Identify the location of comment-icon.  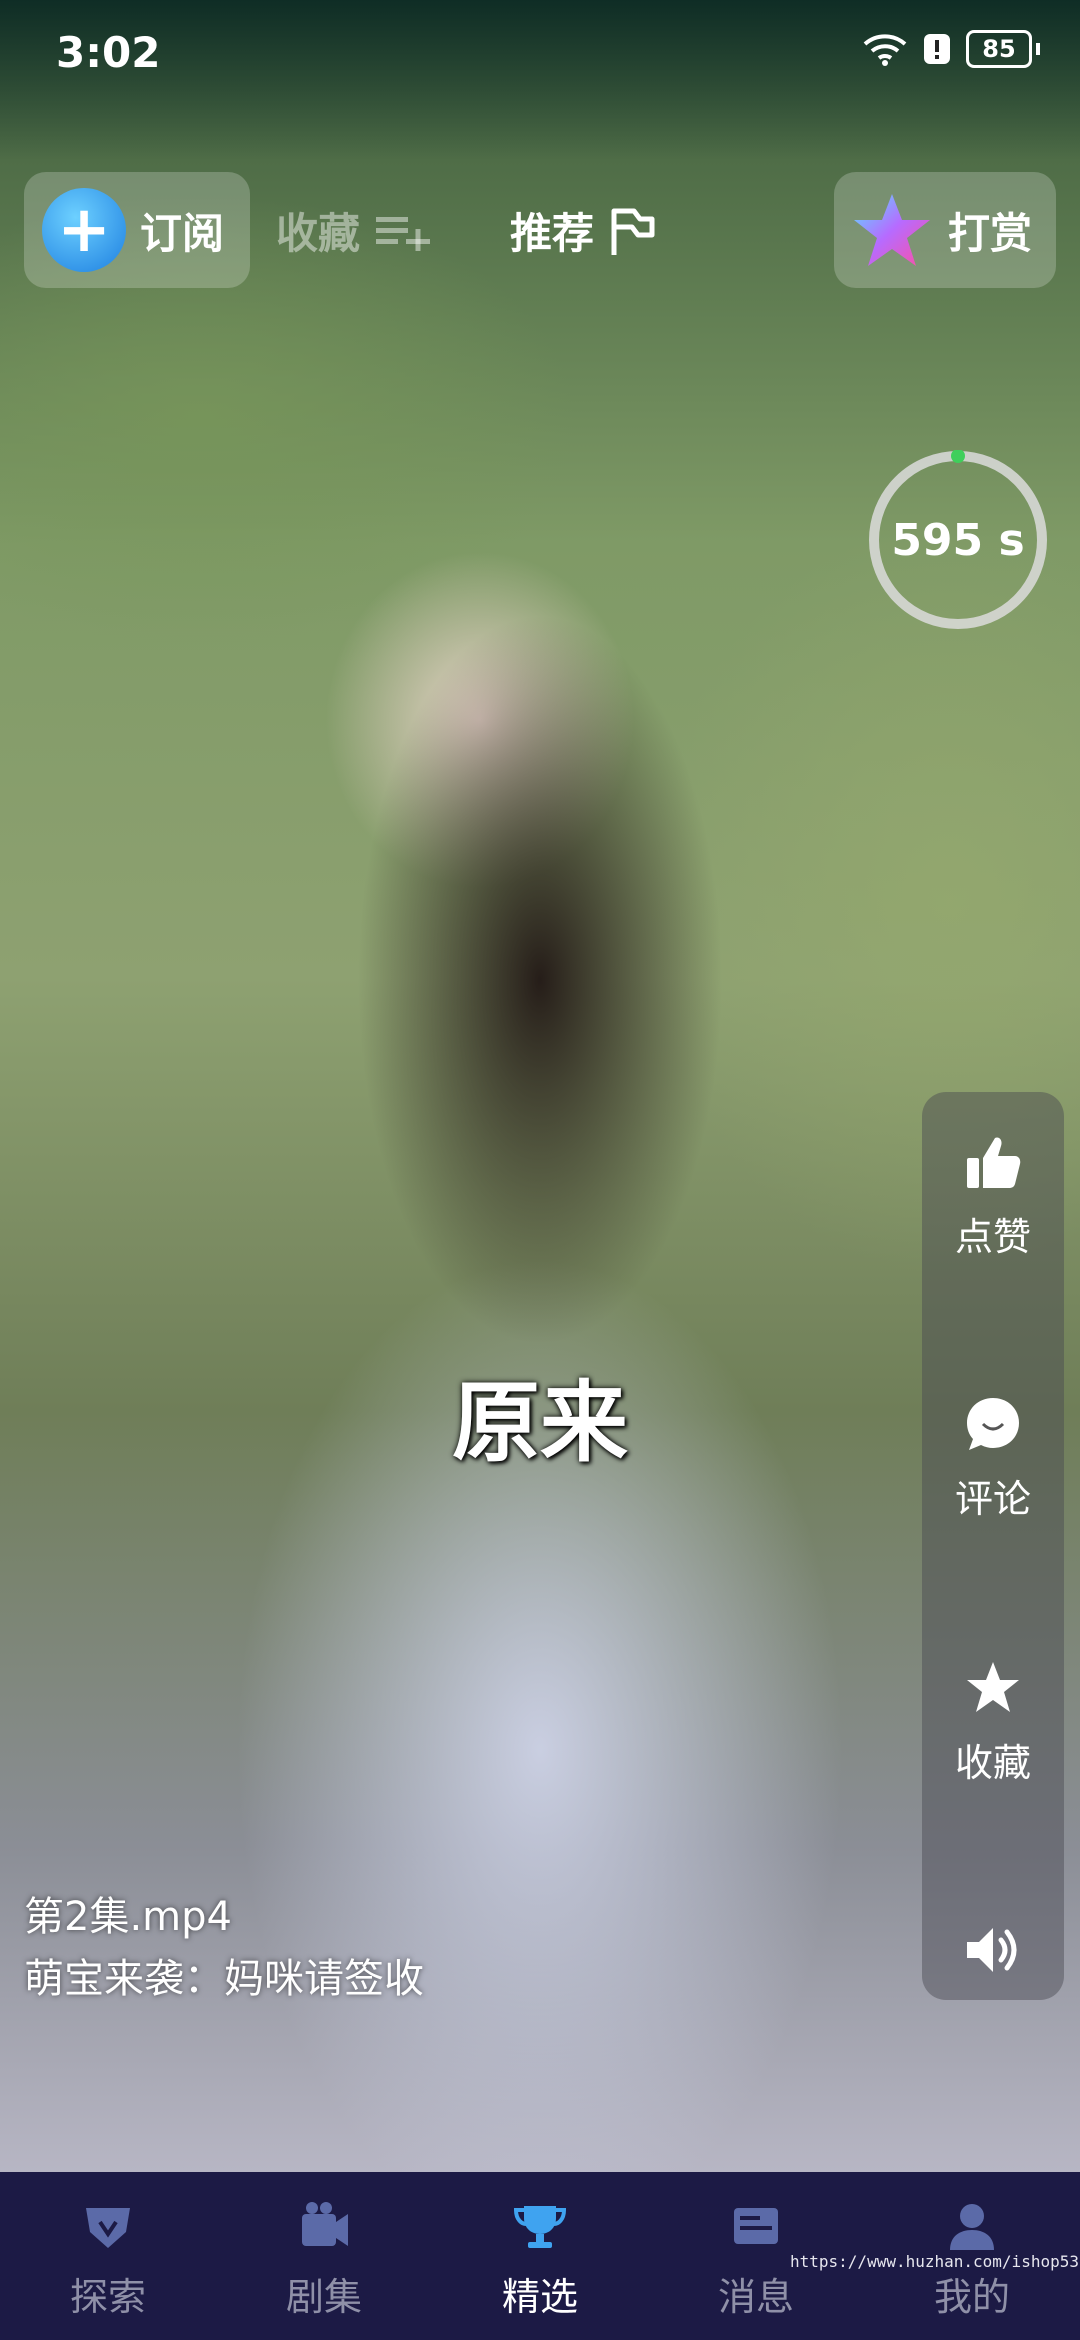
(993, 1424).